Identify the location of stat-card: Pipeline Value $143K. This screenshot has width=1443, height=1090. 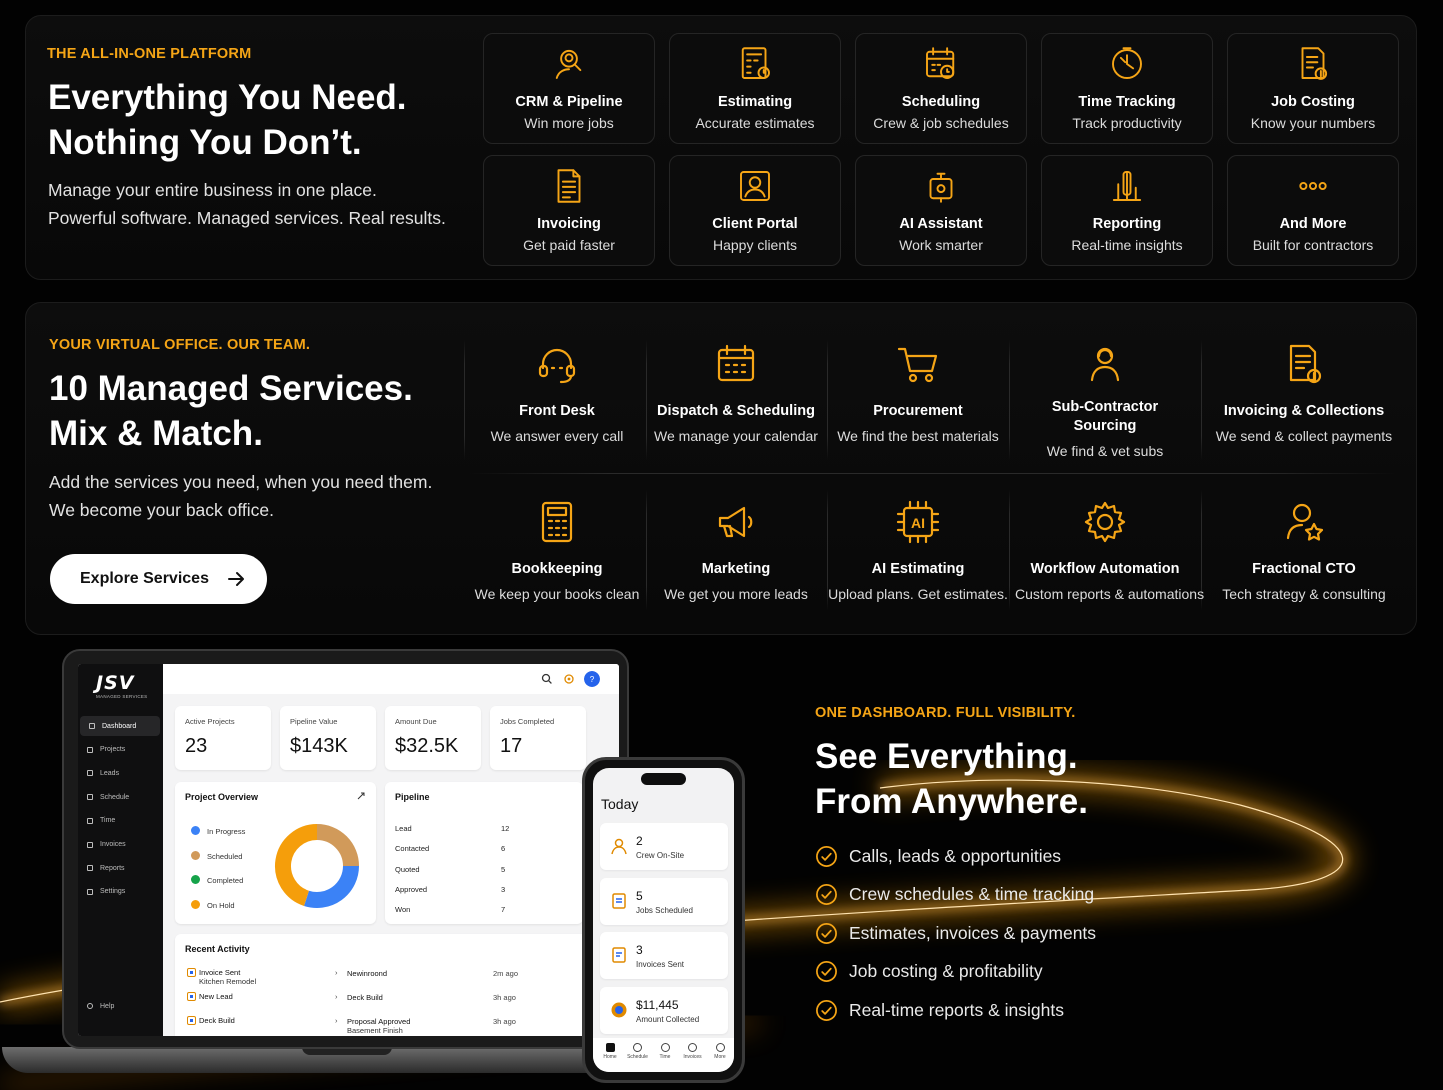
(328, 738).